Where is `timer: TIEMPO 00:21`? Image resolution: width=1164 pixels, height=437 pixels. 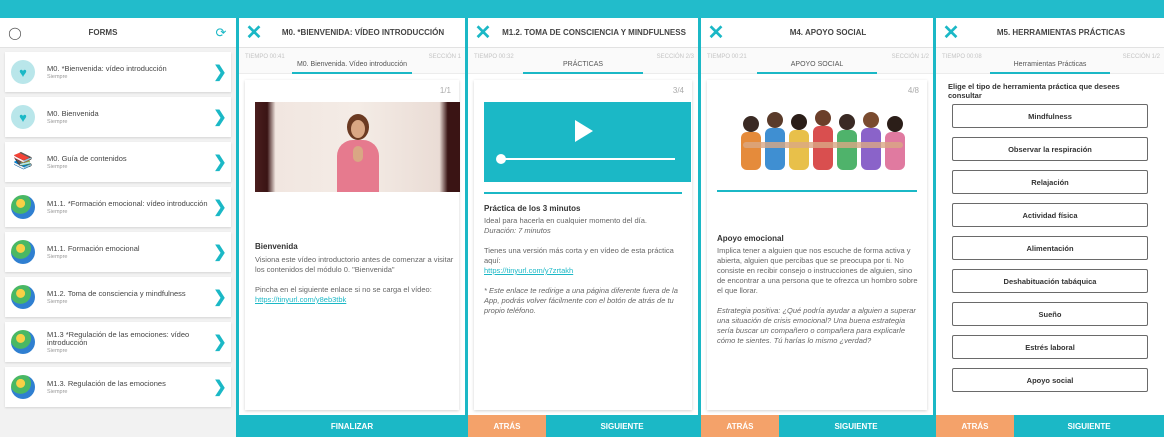 timer: TIEMPO 00:21 is located at coordinates (727, 57).